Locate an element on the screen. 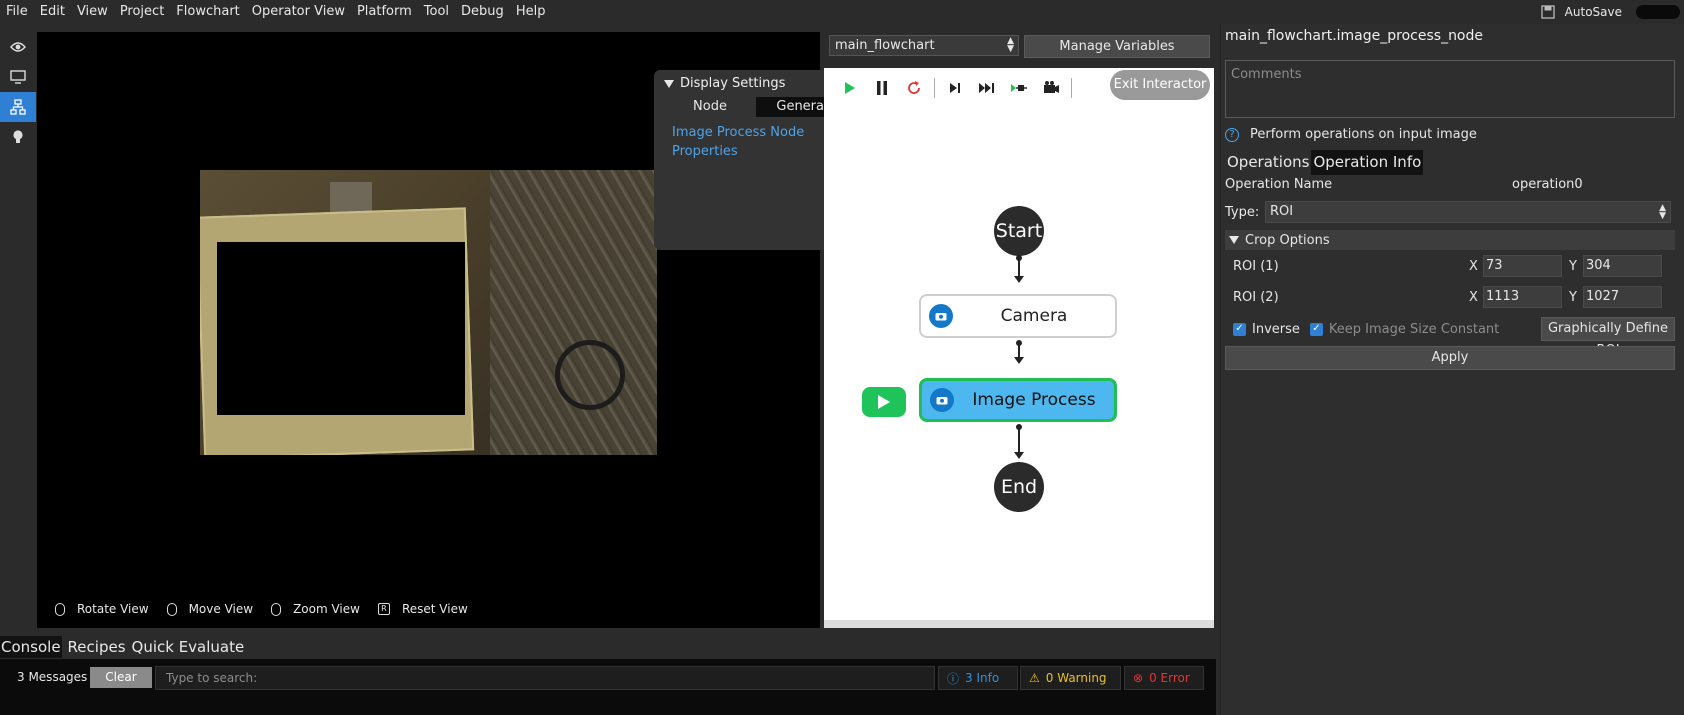 This screenshot has height=715, width=1684. help-icon: ? is located at coordinates (1232, 134).